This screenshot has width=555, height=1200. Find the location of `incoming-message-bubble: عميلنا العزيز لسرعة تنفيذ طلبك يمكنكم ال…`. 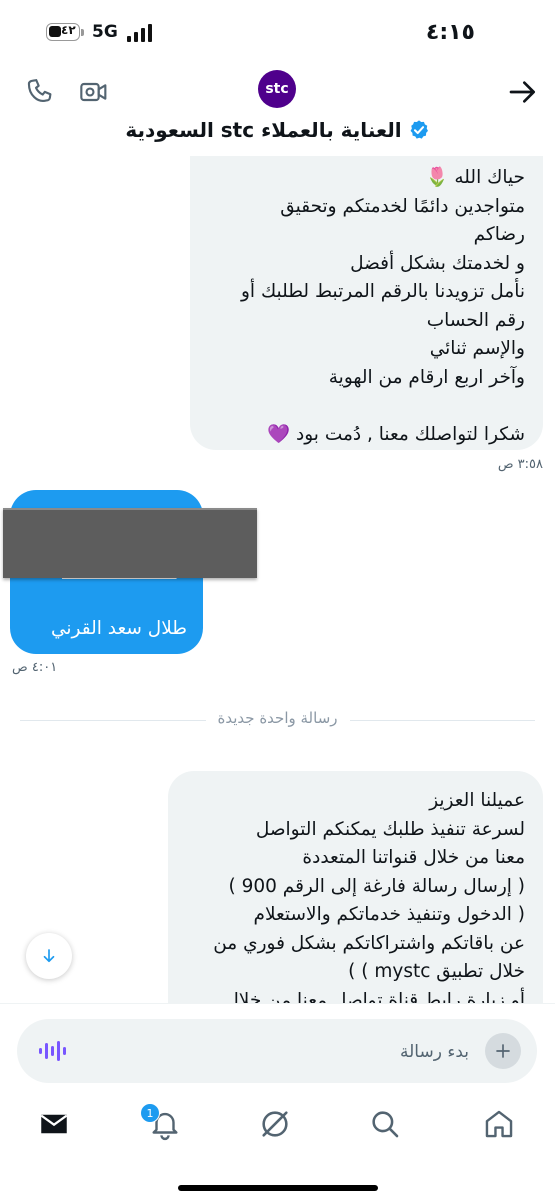

incoming-message-bubble: عميلنا العزيز لسرعة تنفيذ طلبك يمكنكم ال… is located at coordinates (355, 893).